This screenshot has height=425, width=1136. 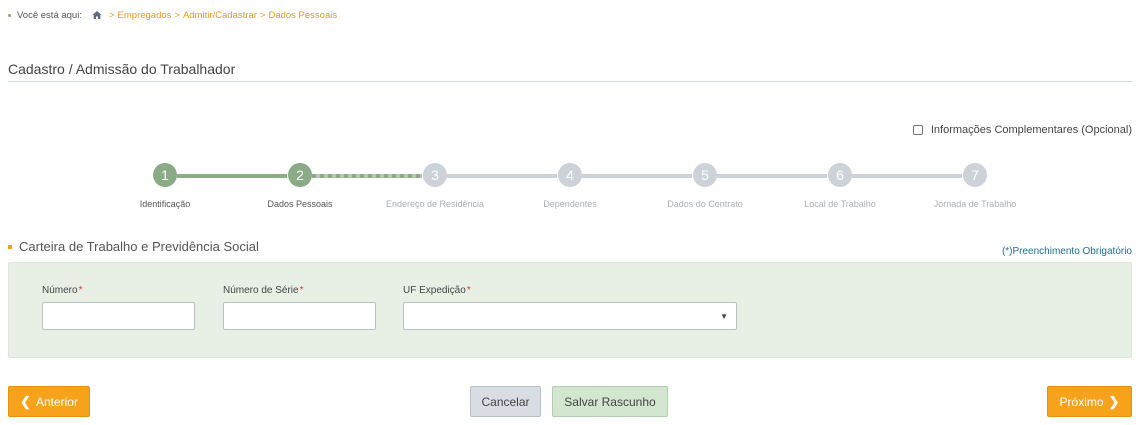 I want to click on title-divider, so click(x=570, y=81).